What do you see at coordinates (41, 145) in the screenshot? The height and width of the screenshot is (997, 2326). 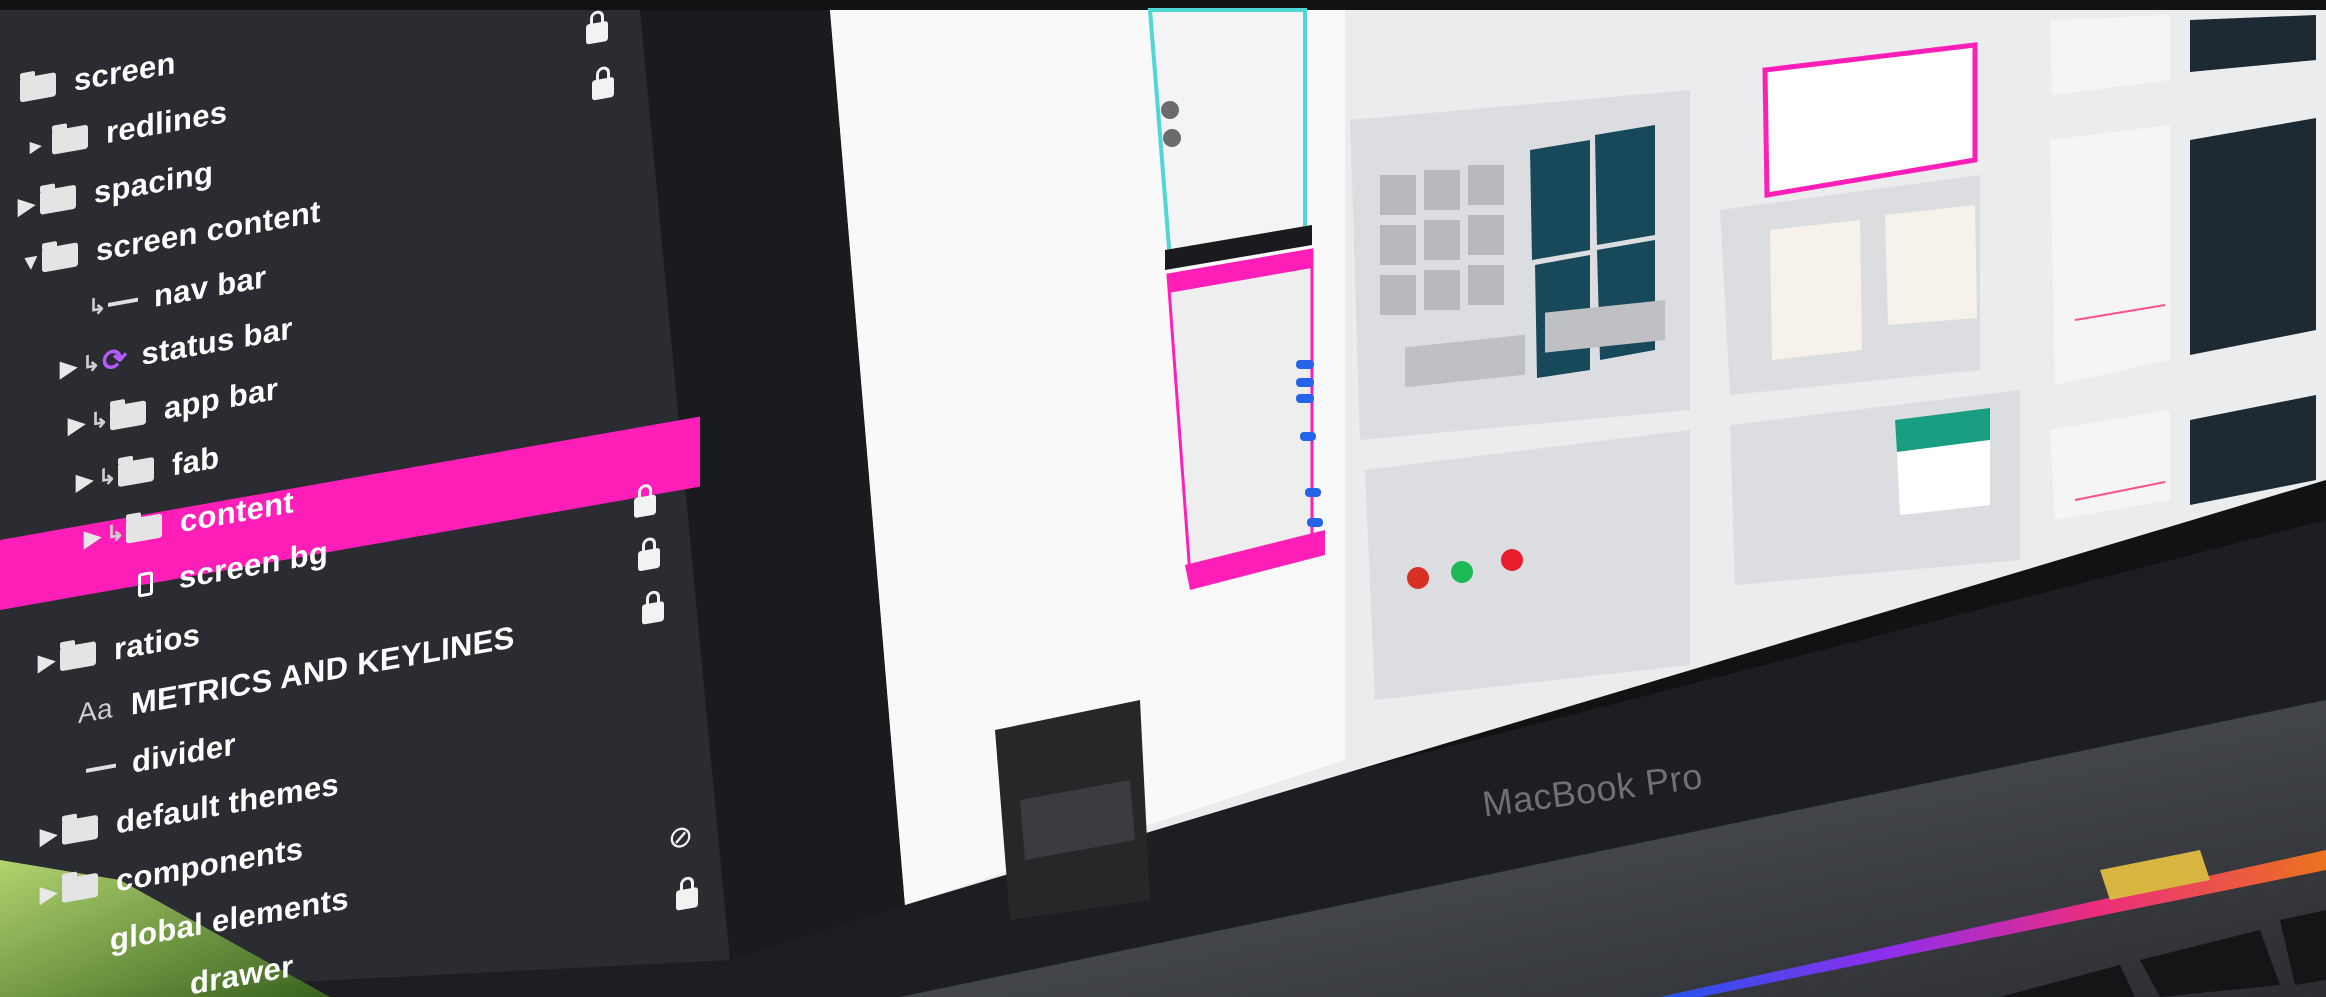 I see `chevron-right-icon: ▸` at bounding box center [41, 145].